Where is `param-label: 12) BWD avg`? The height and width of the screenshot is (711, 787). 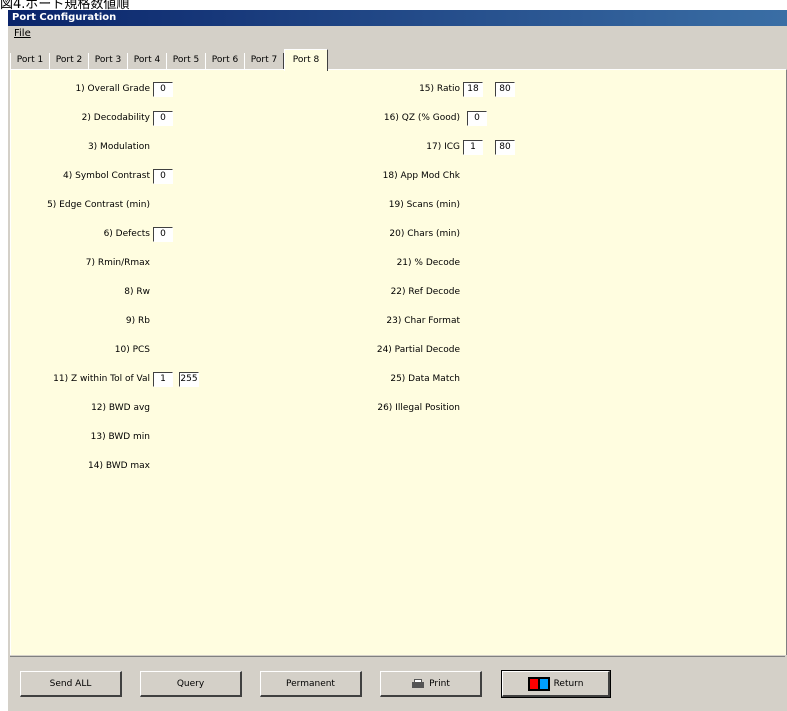
param-label: 12) BWD avg is located at coordinates (120, 408).